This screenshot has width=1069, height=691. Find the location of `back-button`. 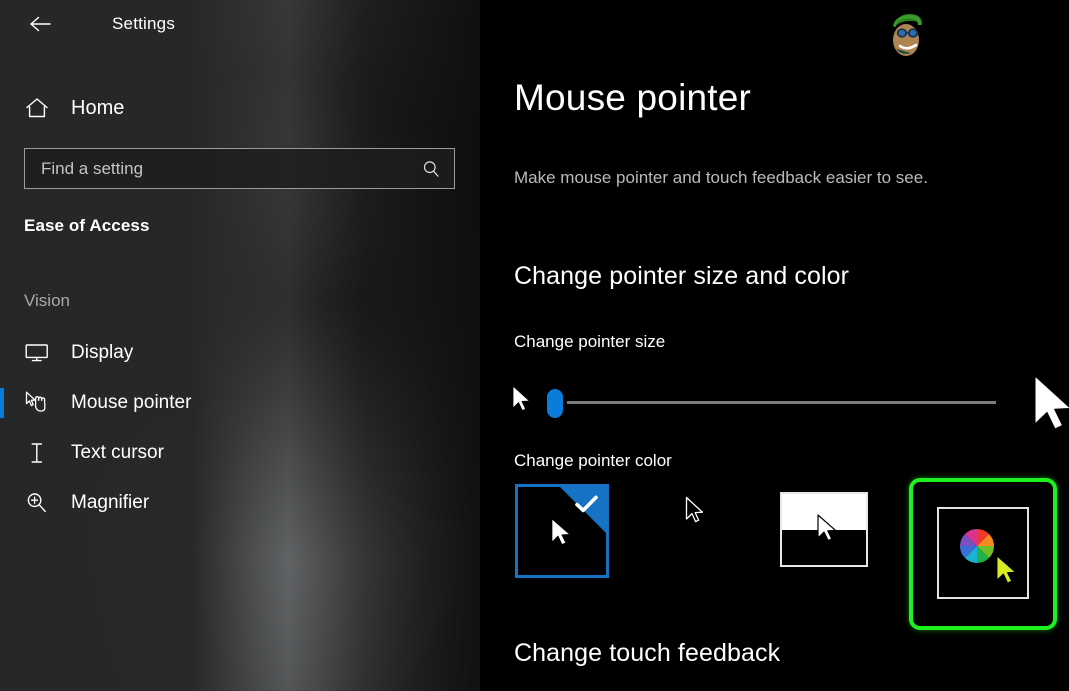

back-button is located at coordinates (41, 24).